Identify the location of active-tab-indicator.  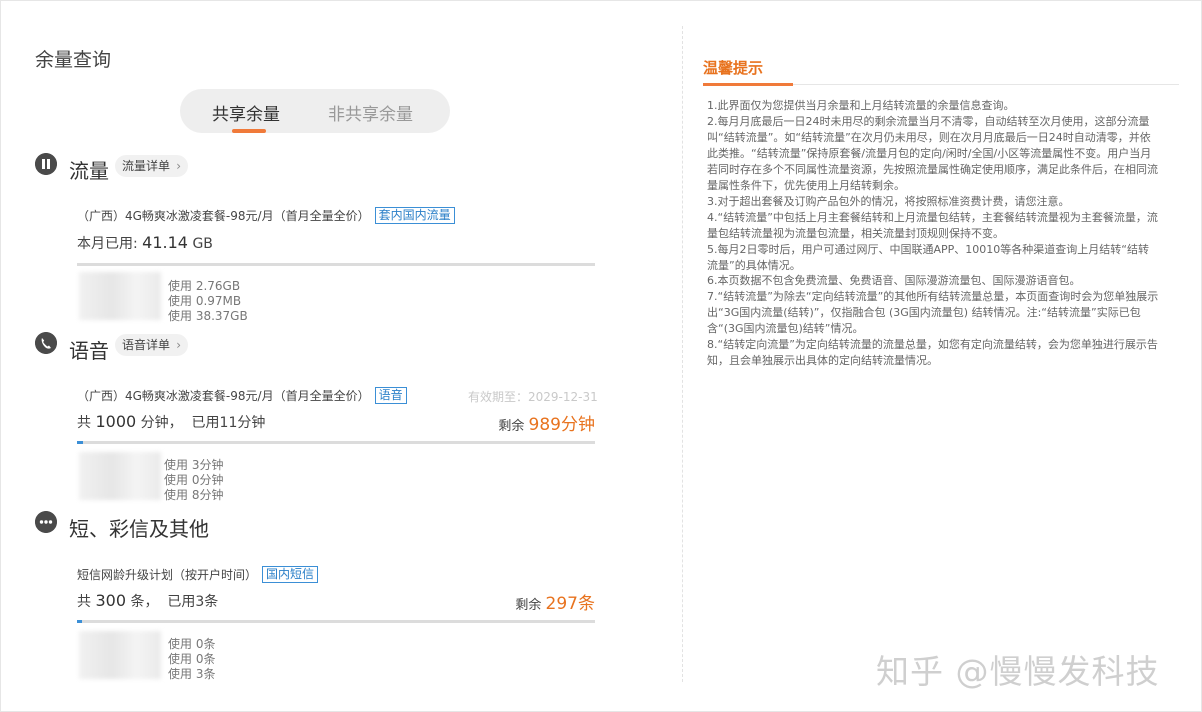
(249, 131).